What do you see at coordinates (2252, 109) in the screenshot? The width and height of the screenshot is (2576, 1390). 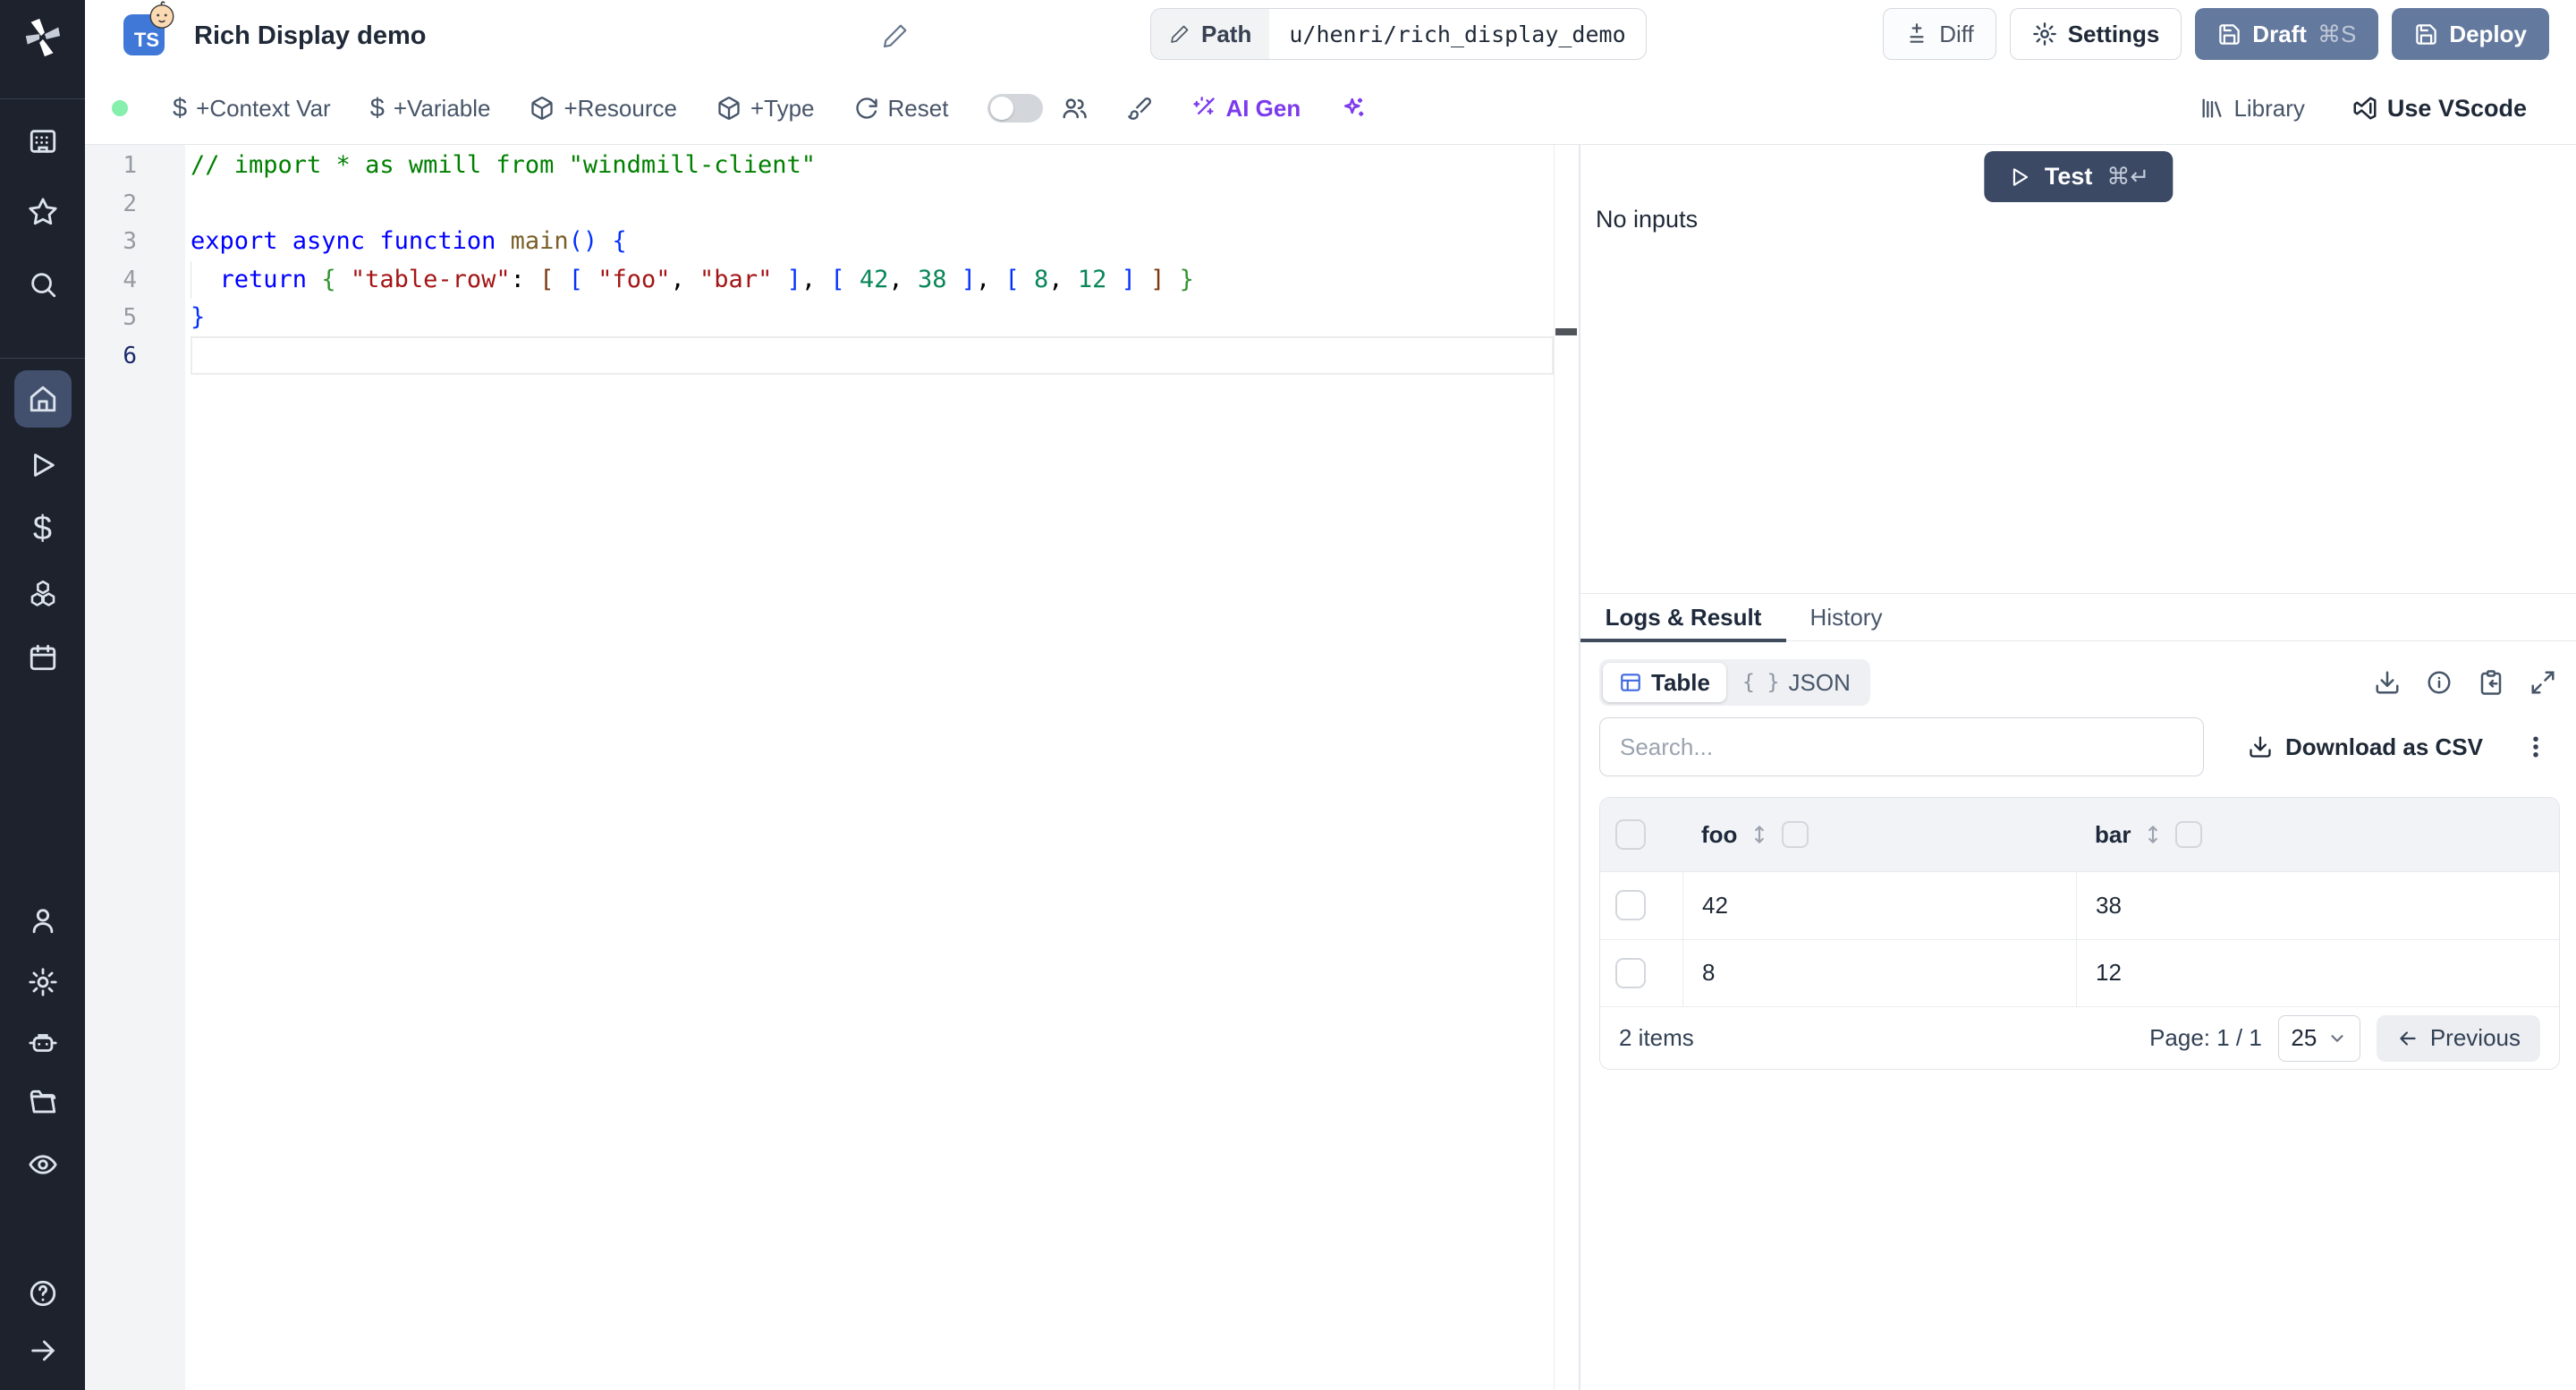 I see `library-button: Library` at bounding box center [2252, 109].